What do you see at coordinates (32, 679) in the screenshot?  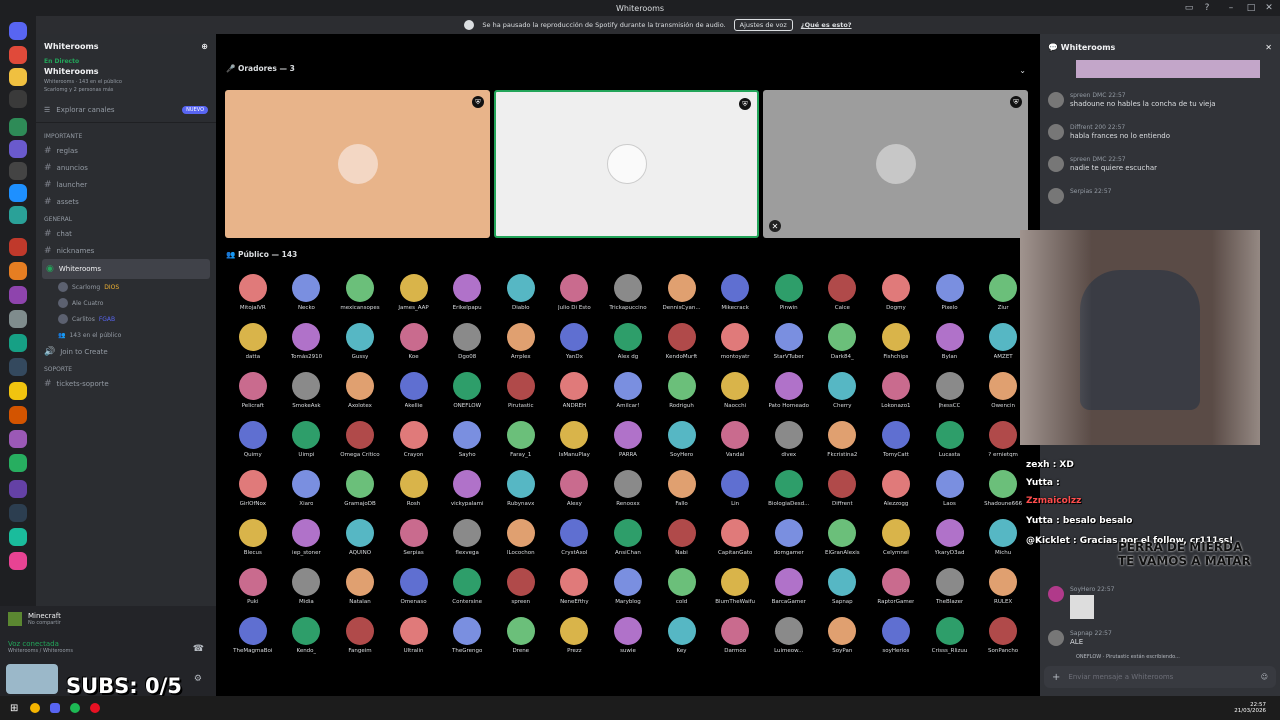 I see `avatar` at bounding box center [32, 679].